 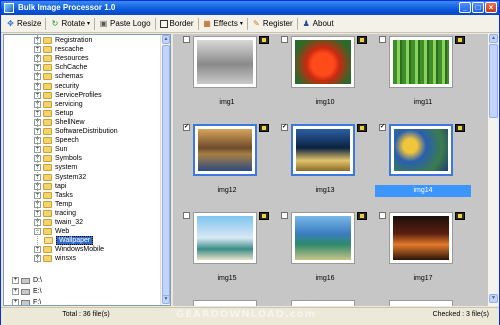 I want to click on about-icon: ♟, so click(x=306, y=23).